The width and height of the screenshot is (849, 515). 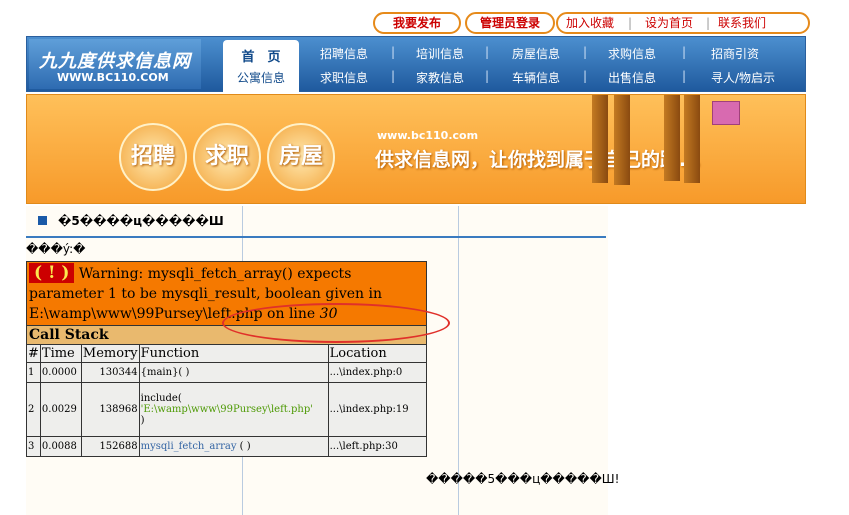 I want to click on cell-memory: 138968, so click(x=110, y=409).